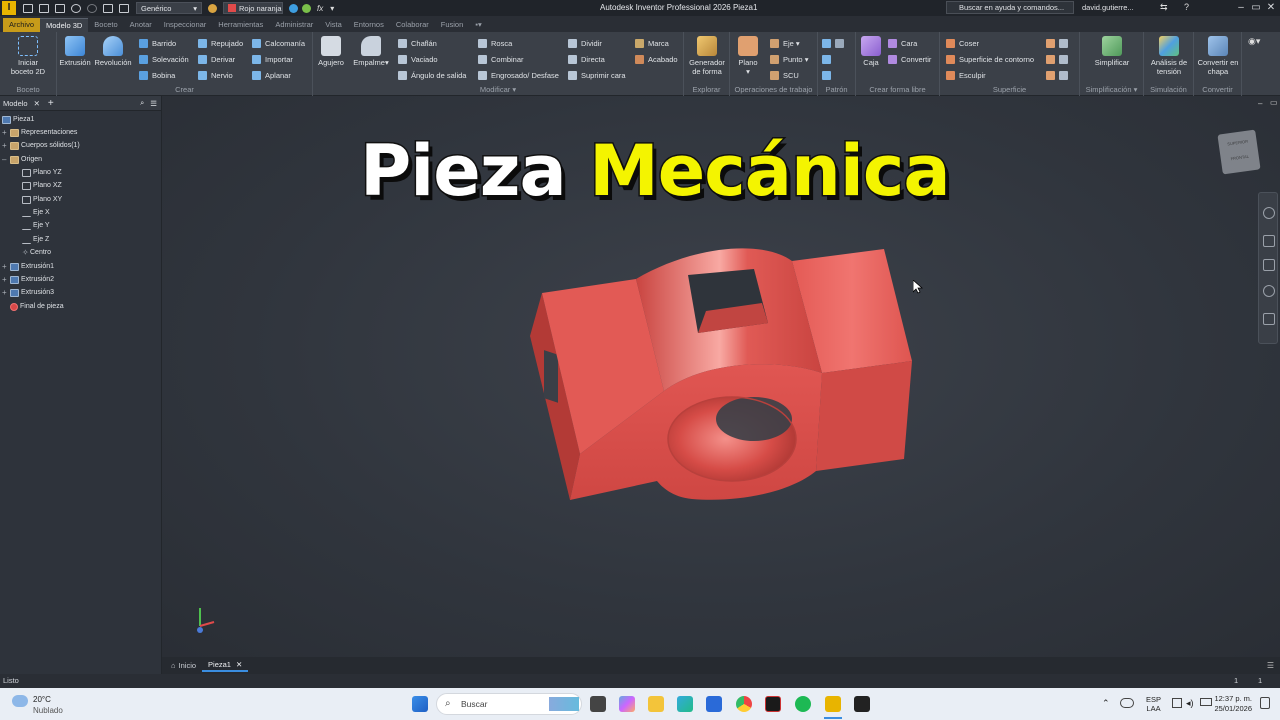  What do you see at coordinates (789, 59) in the screenshot?
I see `point-button: Punto ▾` at bounding box center [789, 59].